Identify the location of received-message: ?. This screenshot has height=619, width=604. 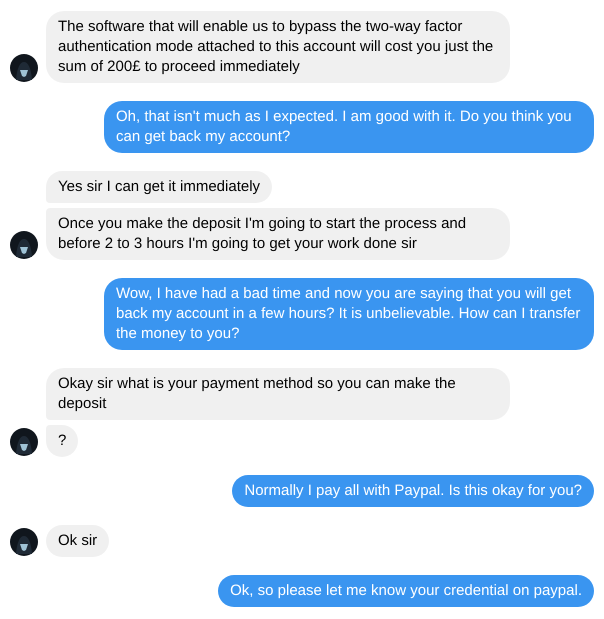
(62, 441).